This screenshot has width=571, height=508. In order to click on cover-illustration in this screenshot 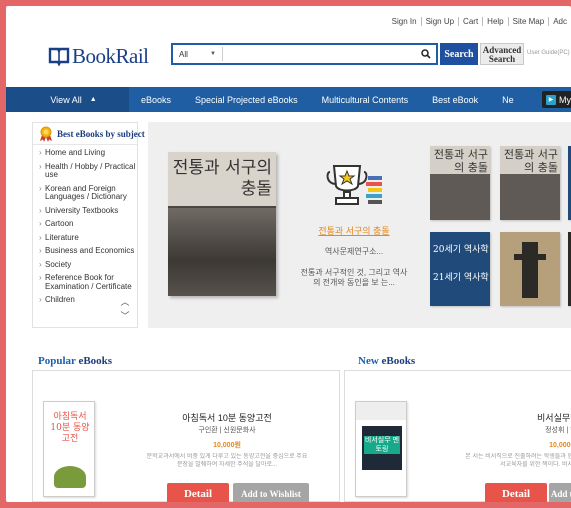, I will do `click(70, 477)`.